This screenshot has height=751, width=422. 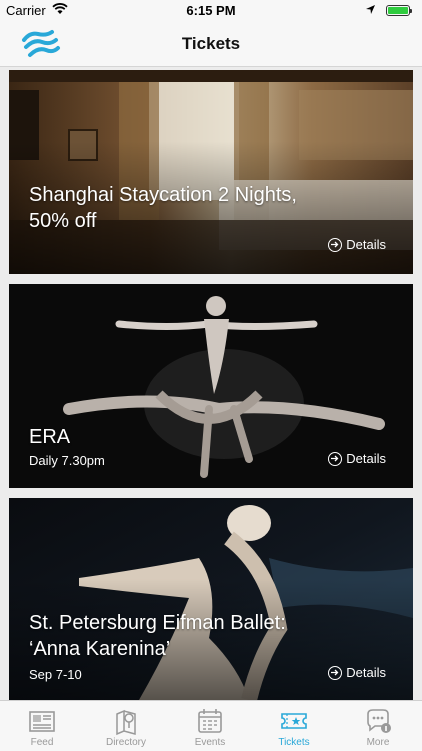 What do you see at coordinates (163, 195) in the screenshot?
I see `card-title-line: Shanghai Staycation 2 Nights,` at bounding box center [163, 195].